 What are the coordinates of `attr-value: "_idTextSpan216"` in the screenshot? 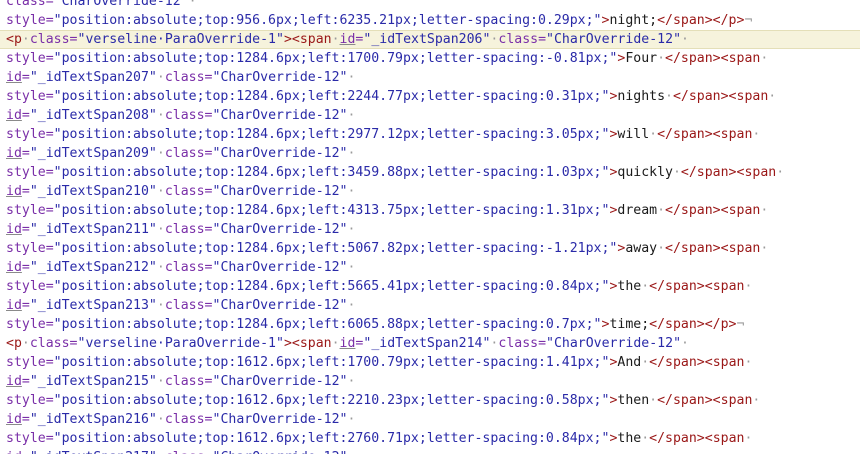 It's located at (93, 419).